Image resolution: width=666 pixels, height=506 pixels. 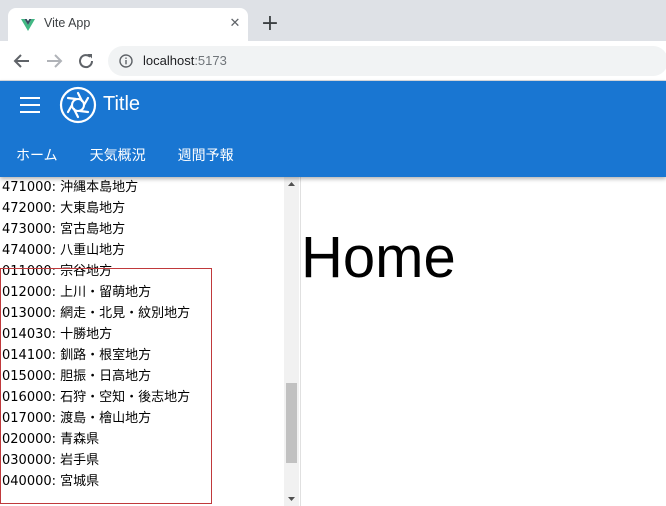 What do you see at coordinates (118, 154) in the screenshot?
I see `tab-weather-overview: 天気概況` at bounding box center [118, 154].